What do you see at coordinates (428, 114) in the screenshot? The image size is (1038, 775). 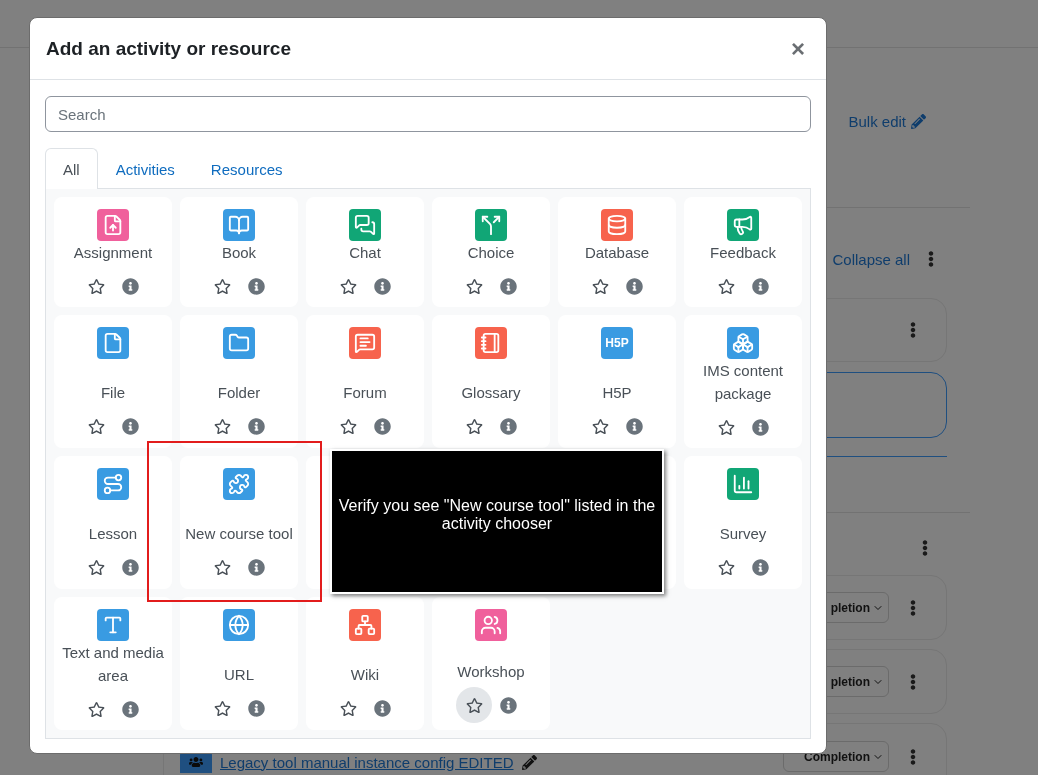 I see `search-field: Search` at bounding box center [428, 114].